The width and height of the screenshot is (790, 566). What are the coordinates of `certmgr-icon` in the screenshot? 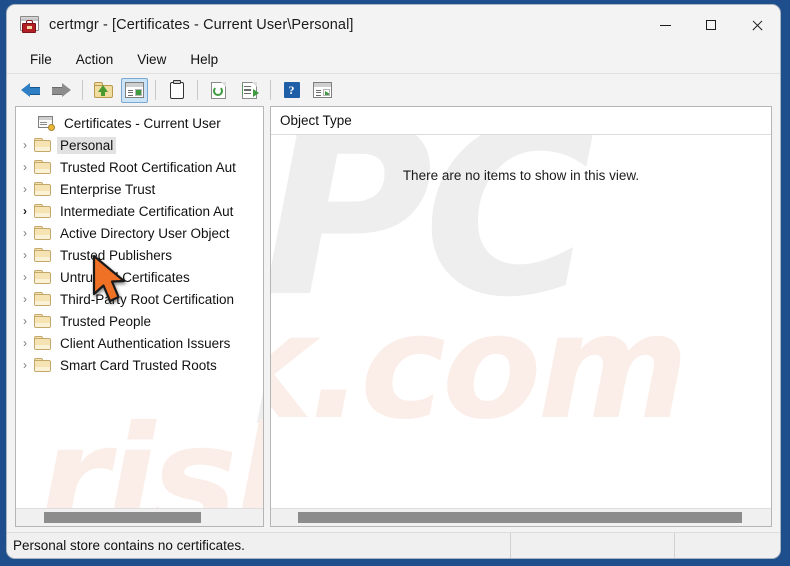 It's located at (30, 25).